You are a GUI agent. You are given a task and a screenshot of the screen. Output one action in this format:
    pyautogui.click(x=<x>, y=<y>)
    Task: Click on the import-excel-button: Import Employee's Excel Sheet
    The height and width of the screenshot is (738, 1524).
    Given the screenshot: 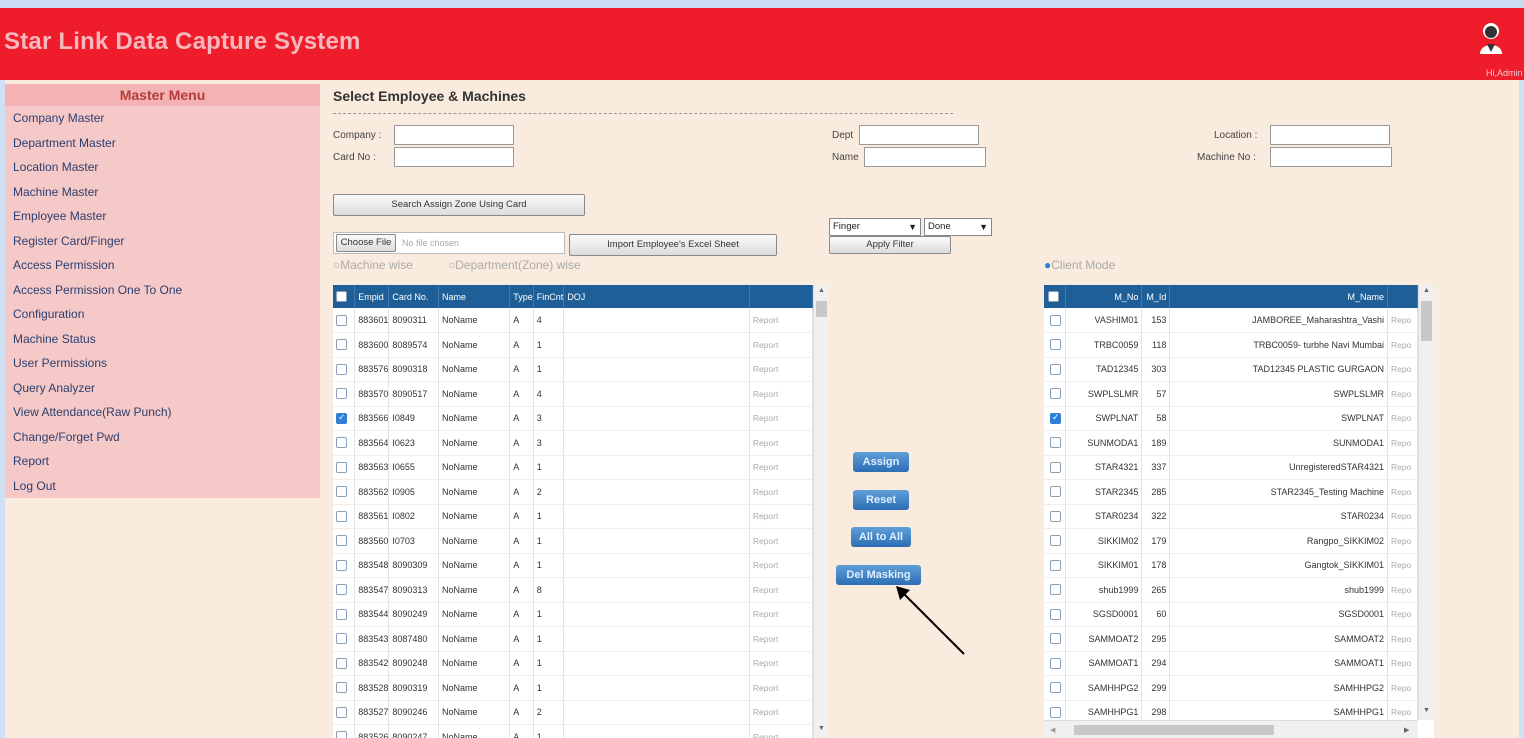 What is the action you would take?
    pyautogui.click(x=673, y=245)
    